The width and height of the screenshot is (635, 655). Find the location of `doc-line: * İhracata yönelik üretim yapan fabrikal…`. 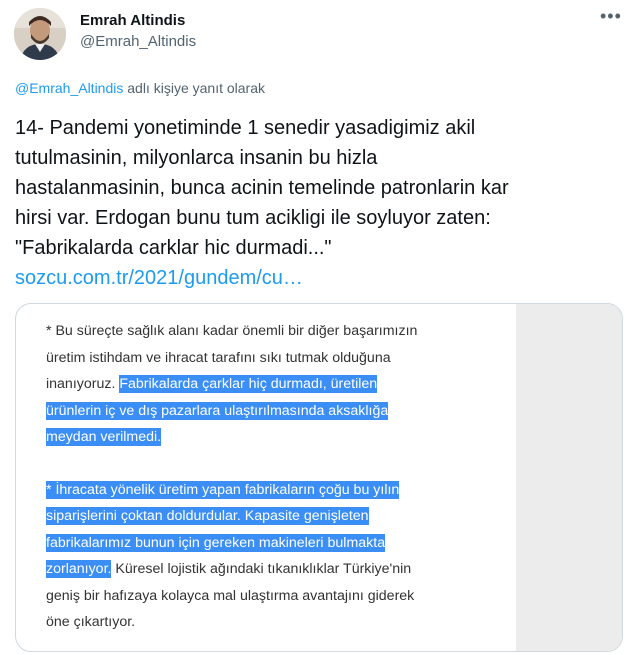

doc-line: * İhracata yönelik üretim yapan fabrikal… is located at coordinates (281, 490).